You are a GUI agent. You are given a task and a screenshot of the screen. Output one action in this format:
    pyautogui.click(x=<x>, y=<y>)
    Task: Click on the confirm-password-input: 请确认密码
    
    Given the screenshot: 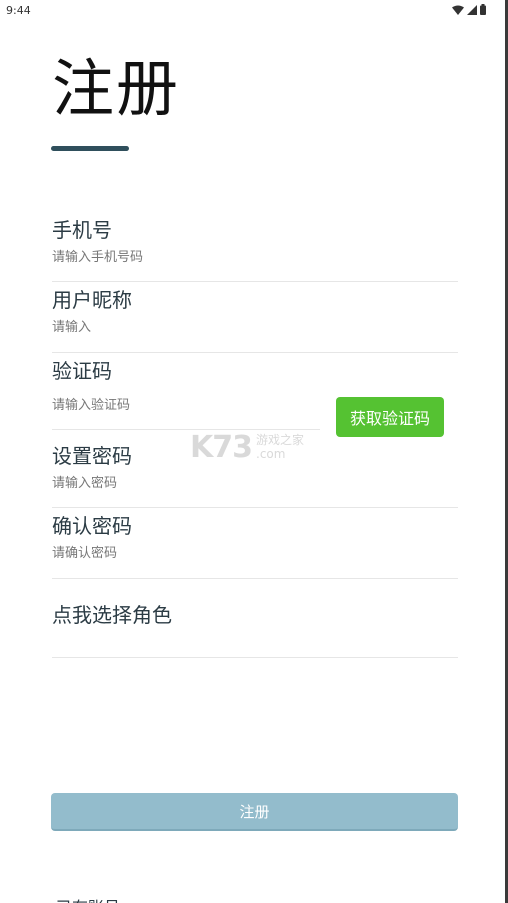 What is the action you would take?
    pyautogui.click(x=84, y=553)
    